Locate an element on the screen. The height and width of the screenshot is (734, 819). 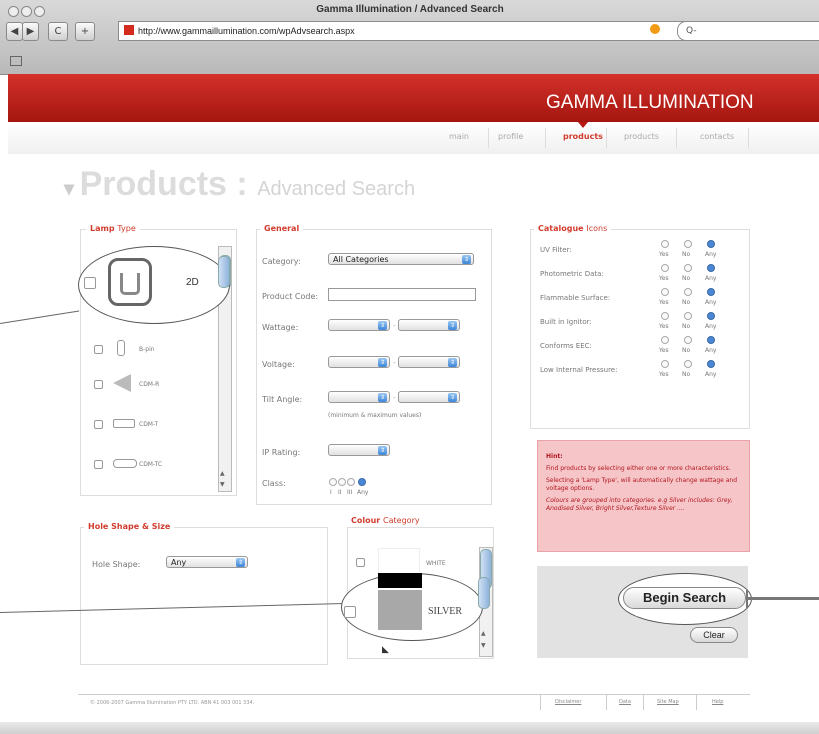
back-button: ◀ is located at coordinates (14, 31).